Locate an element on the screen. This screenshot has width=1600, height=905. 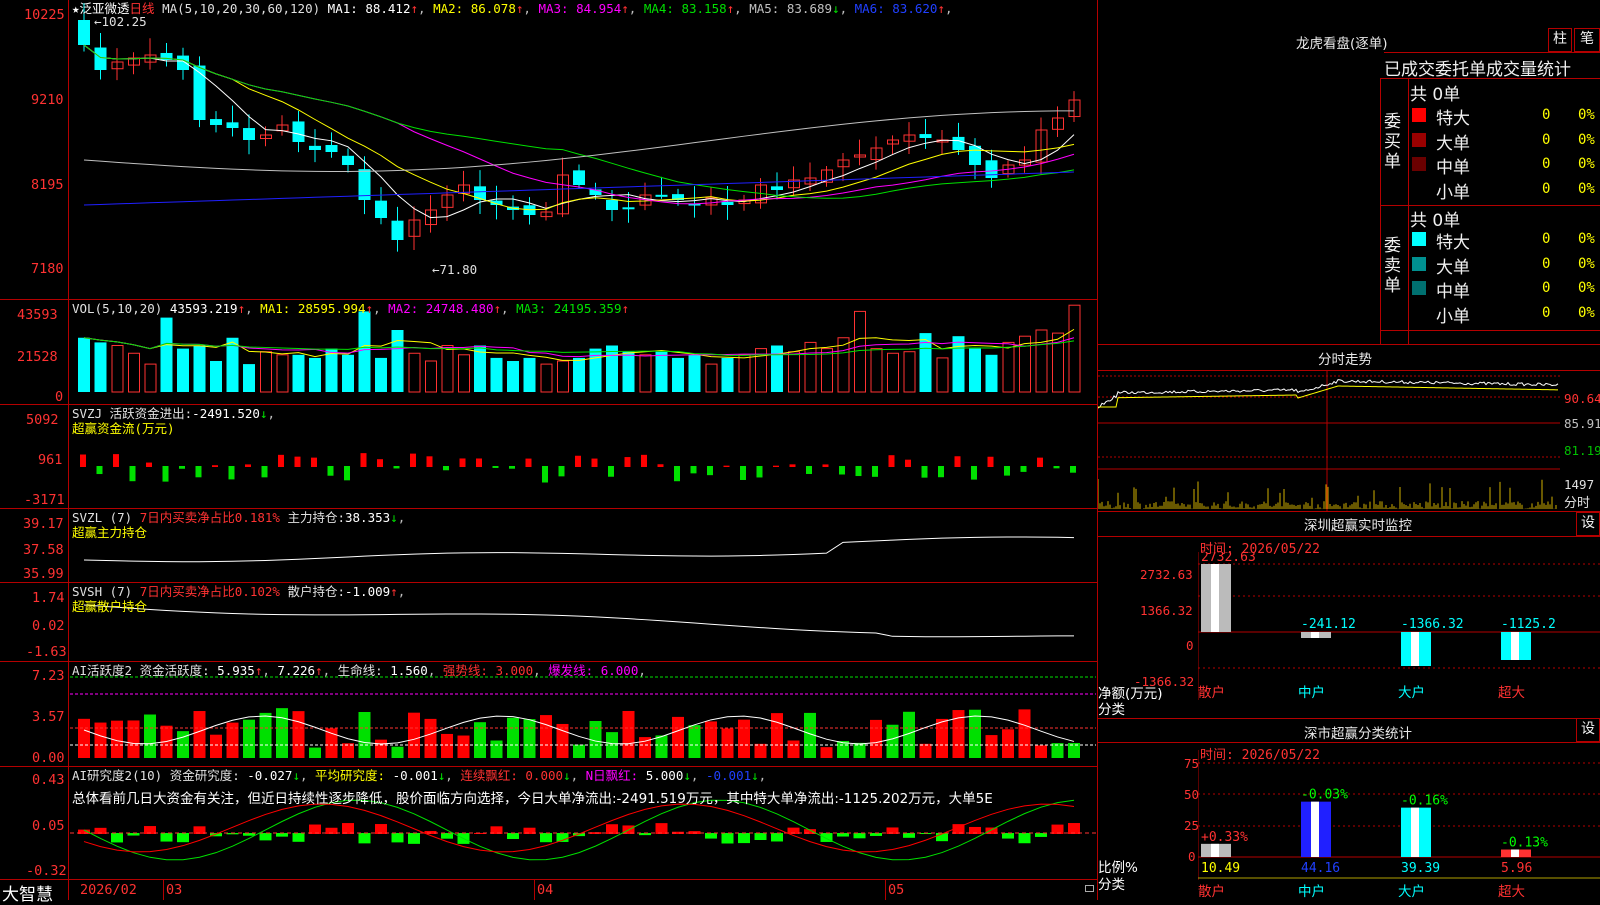
monitor-title: 深圳超赢实时监控 is located at coordinates (1358, 526).